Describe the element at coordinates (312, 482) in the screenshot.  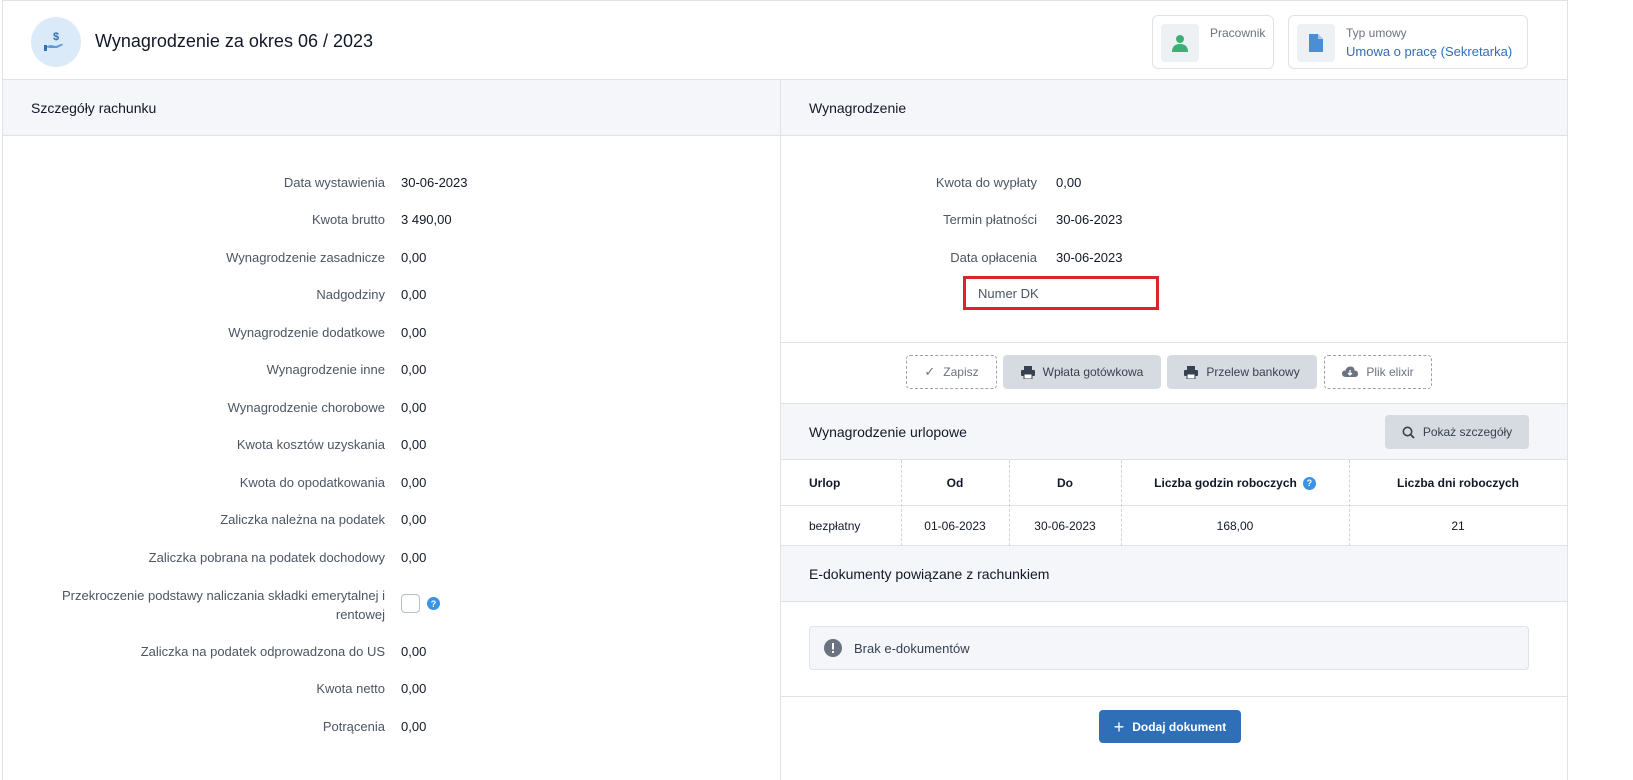
I see `field-label: Kwota do opodatkowania` at that location.